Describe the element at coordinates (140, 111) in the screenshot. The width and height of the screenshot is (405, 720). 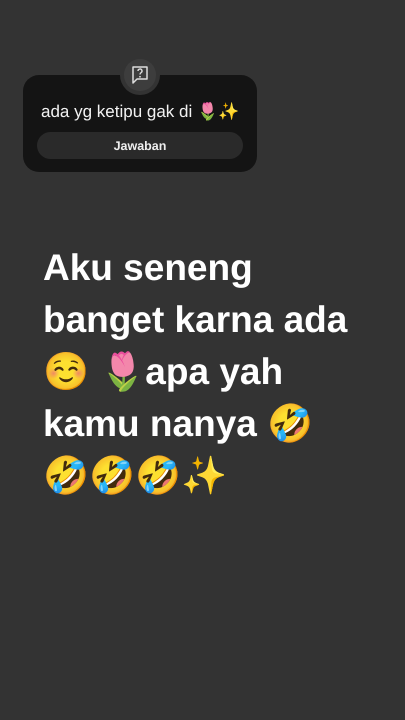
I see `question-text: ada yg ketipu gak di 🌷✨` at that location.